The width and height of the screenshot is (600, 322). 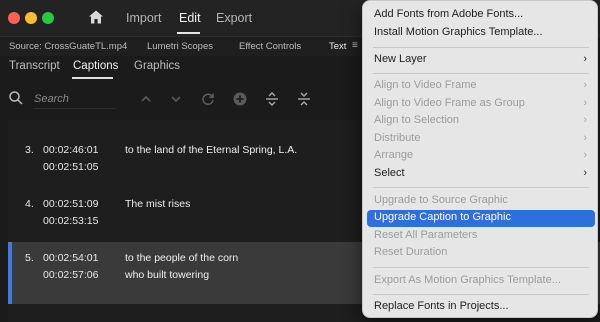 I want to click on menu-item-label: Align to Video Frame, so click(x=425, y=85).